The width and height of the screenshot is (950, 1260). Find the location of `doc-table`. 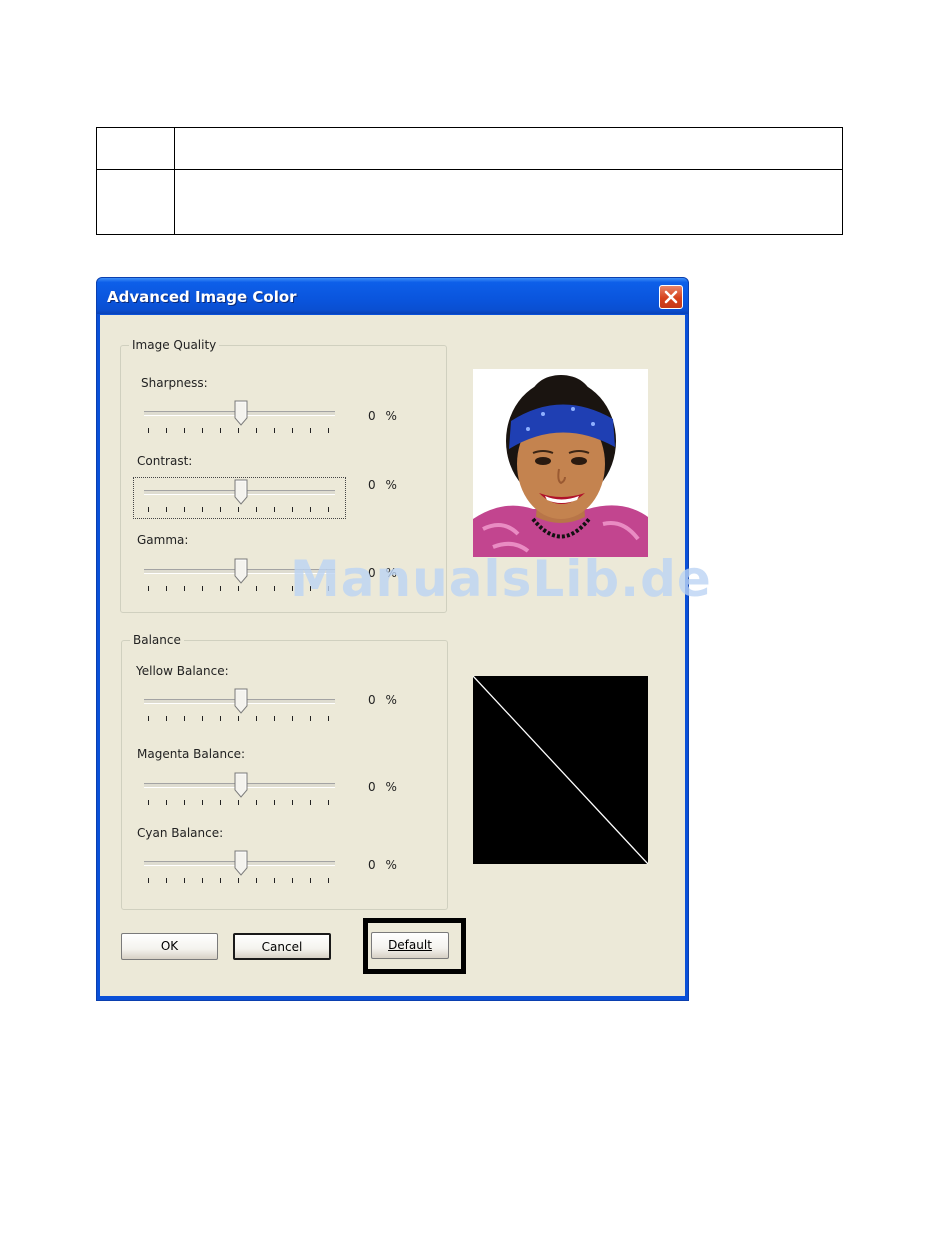

doc-table is located at coordinates (469, 180).